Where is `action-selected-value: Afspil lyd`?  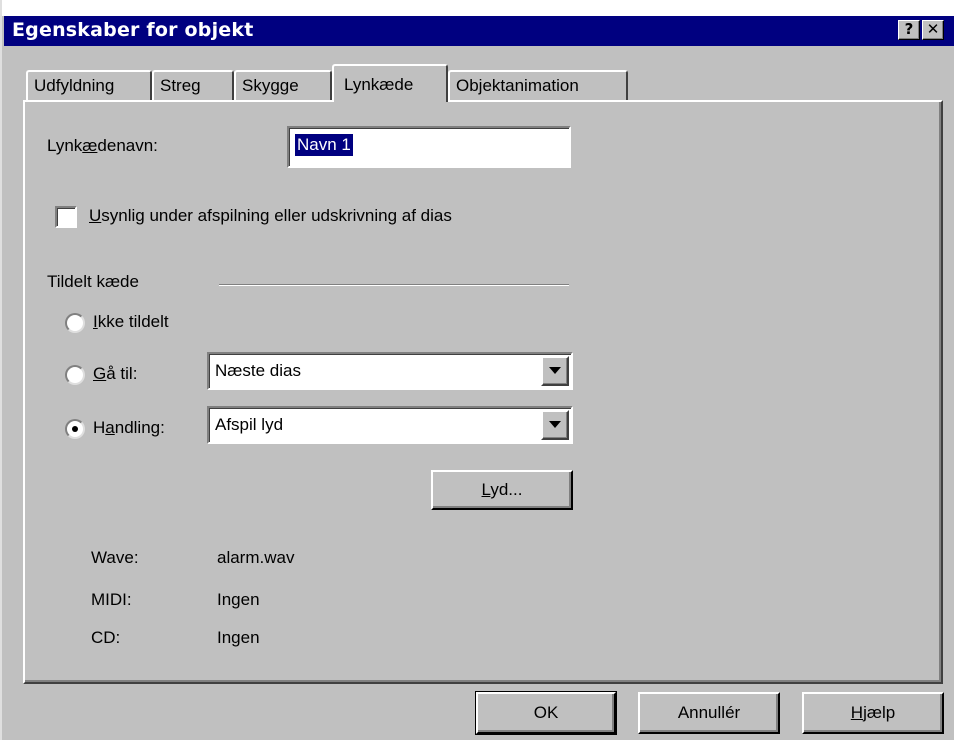
action-selected-value: Afspil lyd is located at coordinates (249, 424).